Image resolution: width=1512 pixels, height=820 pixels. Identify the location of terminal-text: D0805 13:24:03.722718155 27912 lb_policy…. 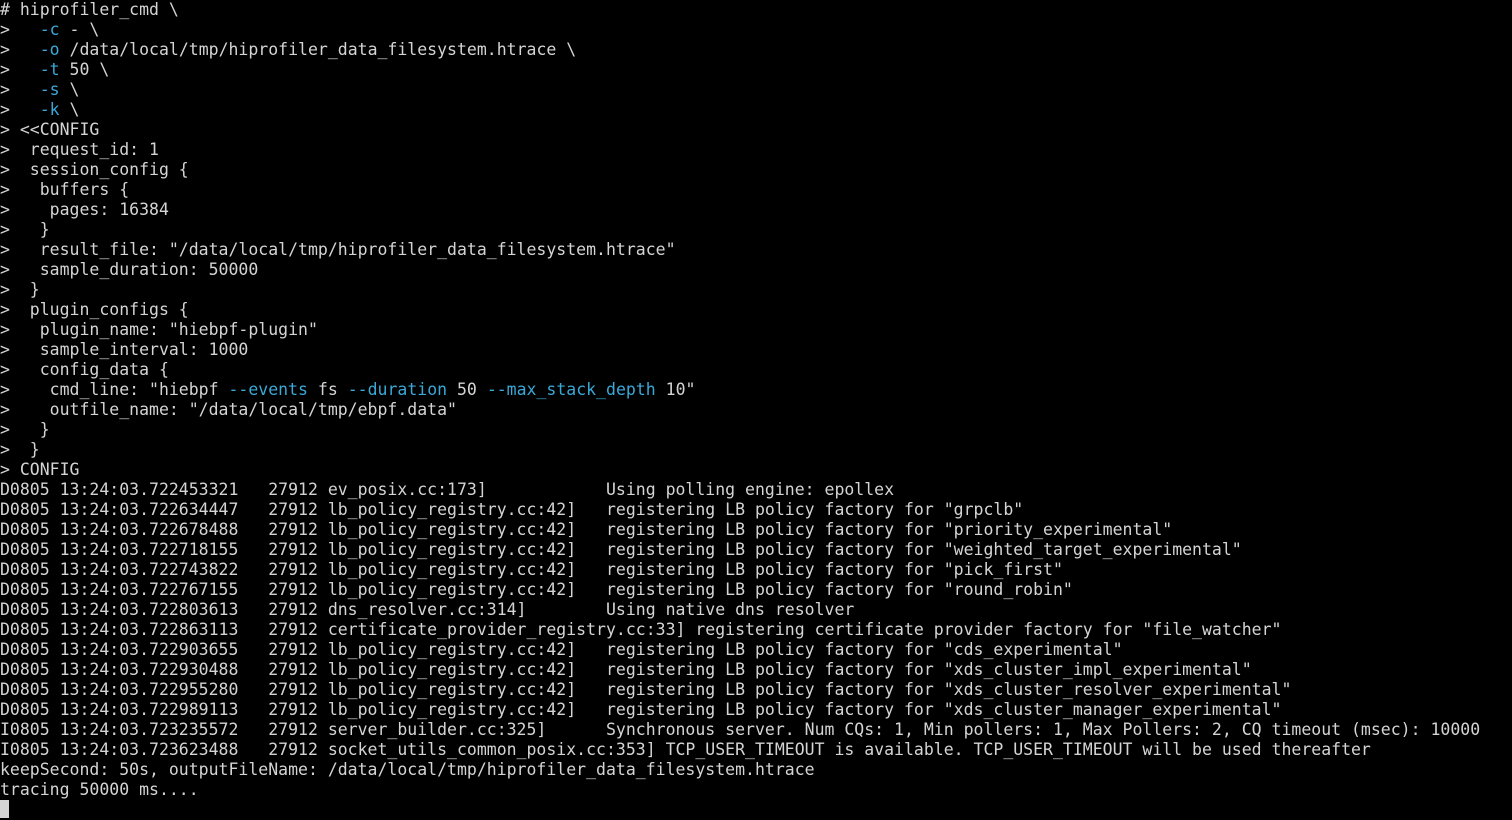
(621, 549).